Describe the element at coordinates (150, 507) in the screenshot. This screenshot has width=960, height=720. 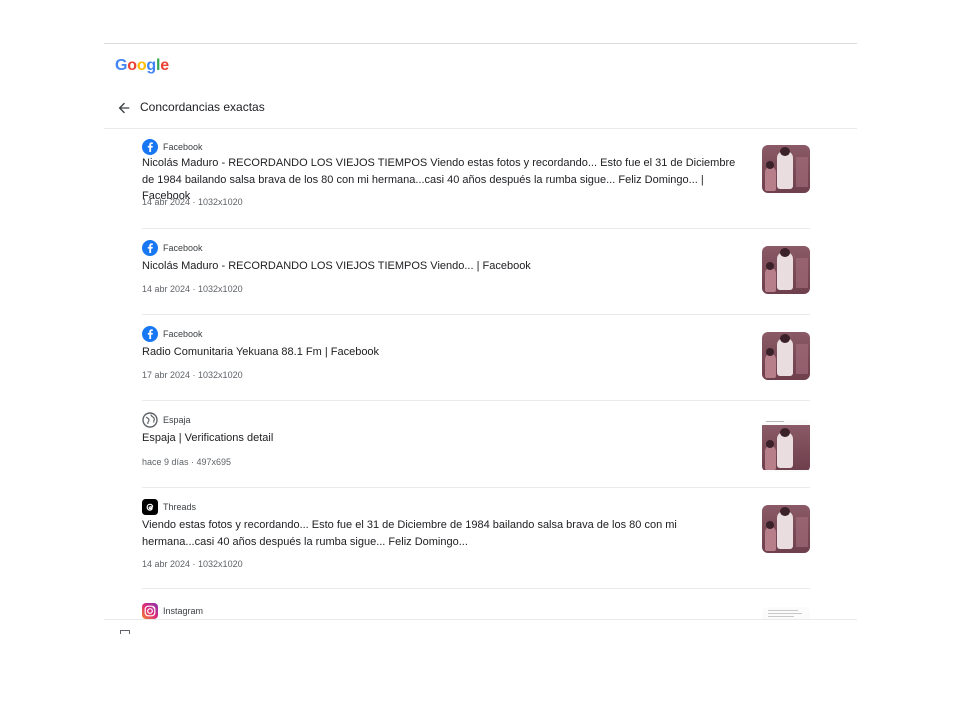
I see `threads-icon` at that location.